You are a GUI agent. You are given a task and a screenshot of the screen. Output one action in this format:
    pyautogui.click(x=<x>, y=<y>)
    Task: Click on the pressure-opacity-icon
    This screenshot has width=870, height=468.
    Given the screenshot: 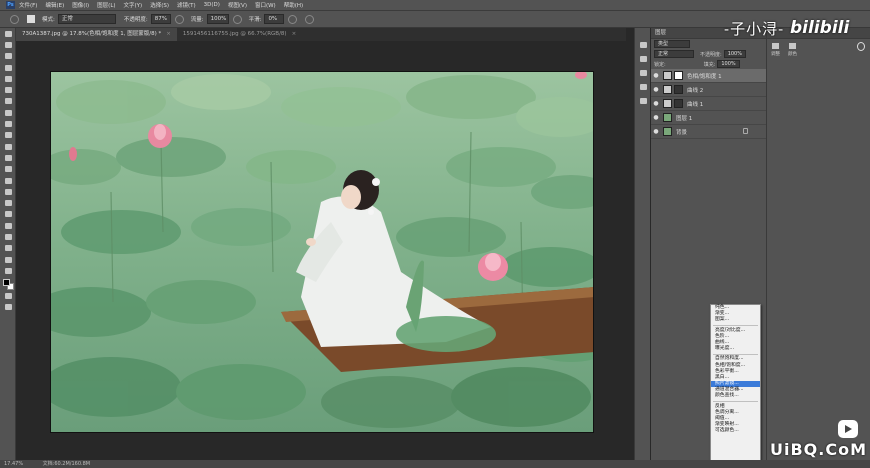 What is the action you would take?
    pyautogui.click(x=179, y=19)
    